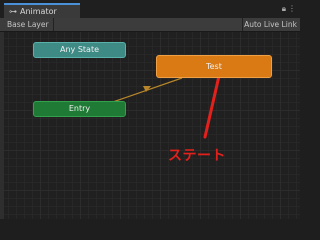 The width and height of the screenshot is (320, 240). Describe the element at coordinates (79, 109) in the screenshot. I see `entry-node: Entry` at that location.